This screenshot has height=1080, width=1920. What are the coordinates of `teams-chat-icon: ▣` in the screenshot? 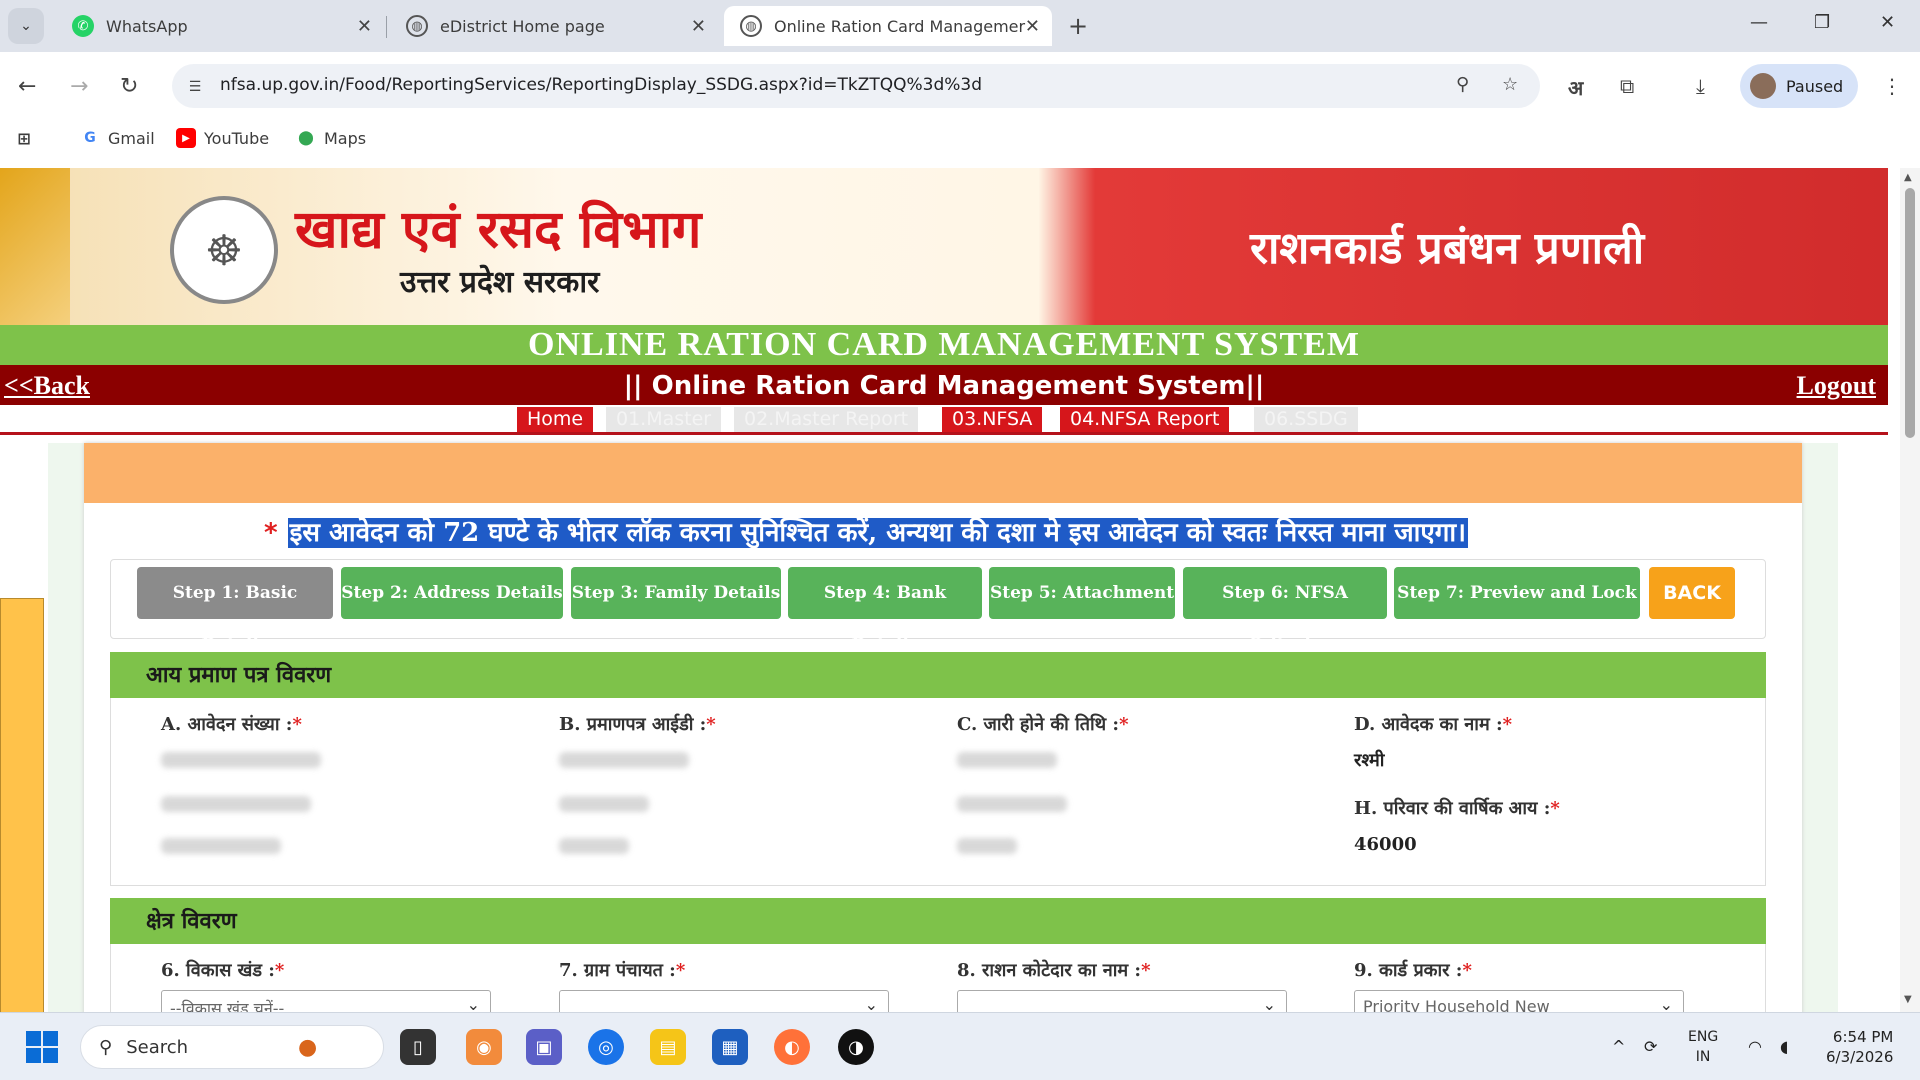 It's located at (544, 1047).